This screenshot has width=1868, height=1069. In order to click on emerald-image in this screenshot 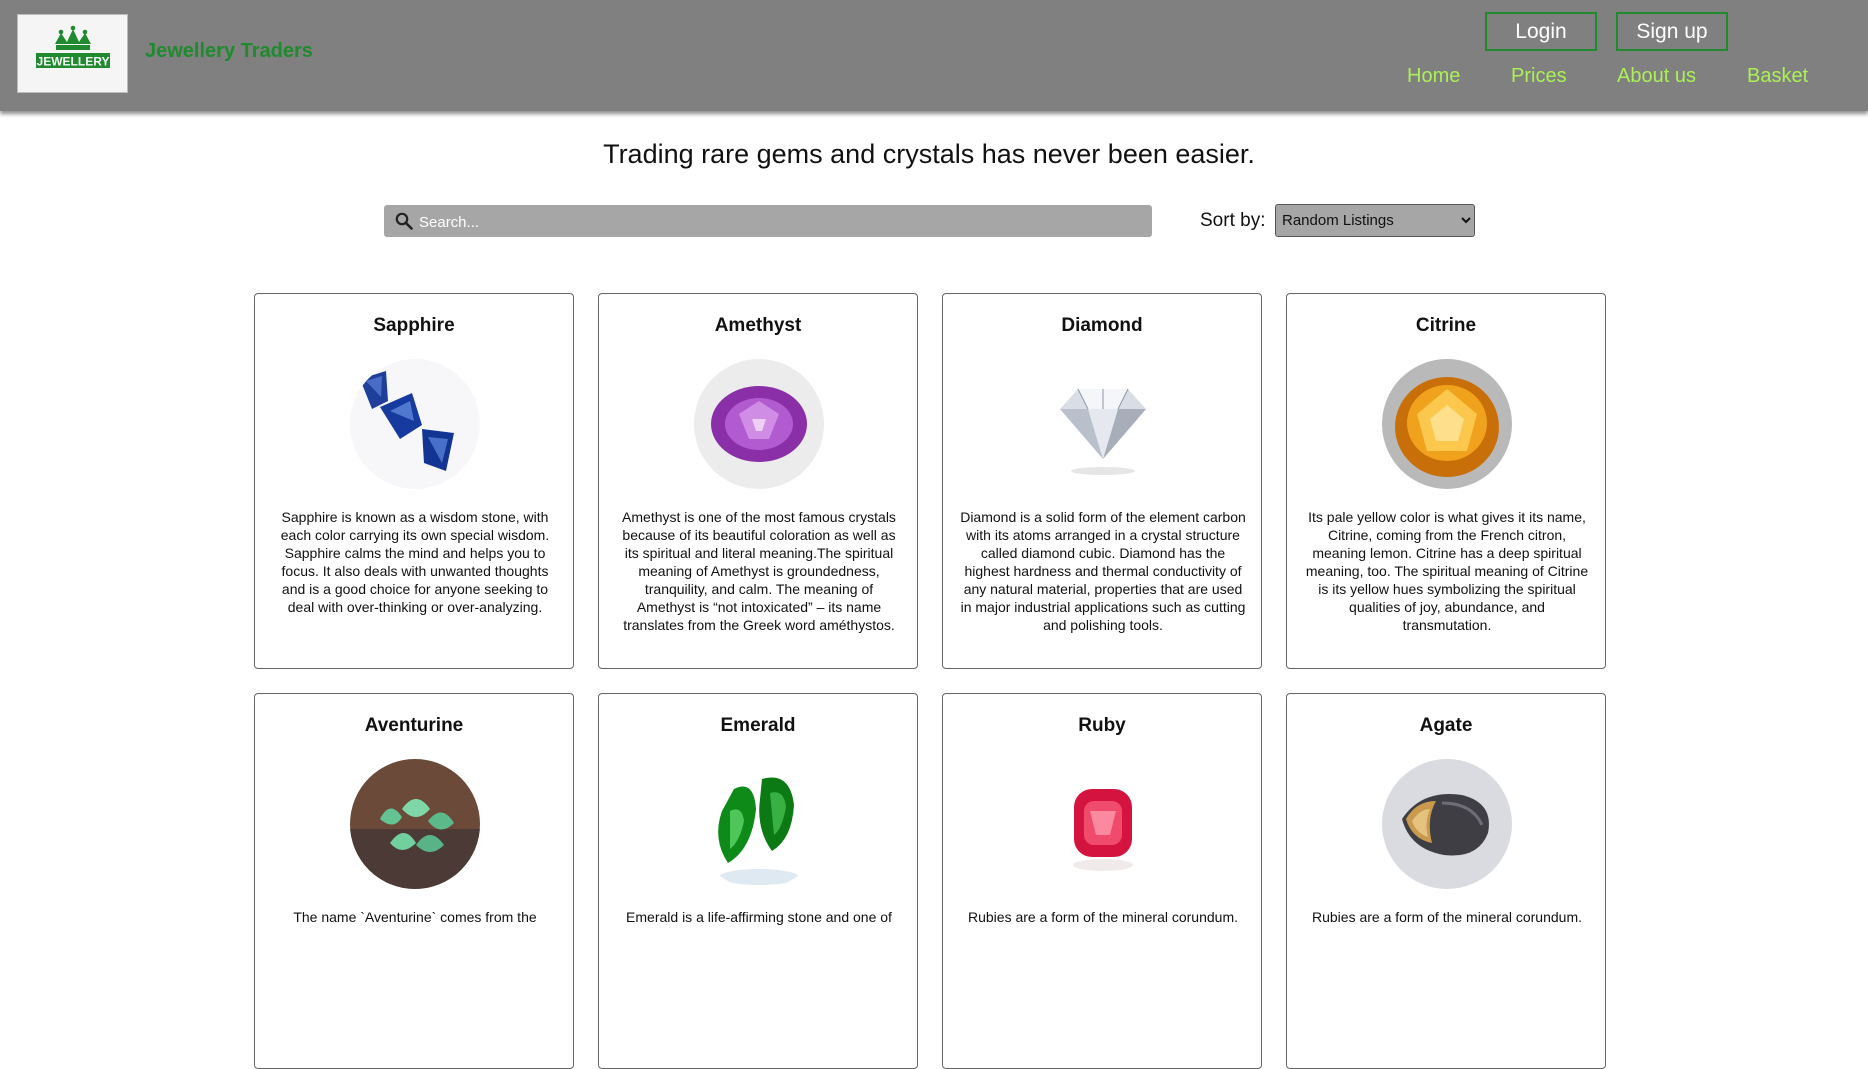, I will do `click(759, 824)`.